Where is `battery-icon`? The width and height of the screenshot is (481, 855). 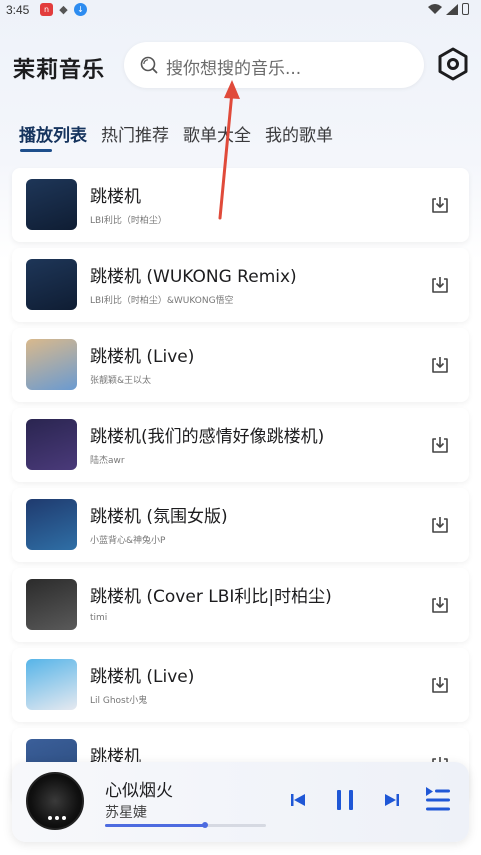
battery-icon is located at coordinates (465, 9).